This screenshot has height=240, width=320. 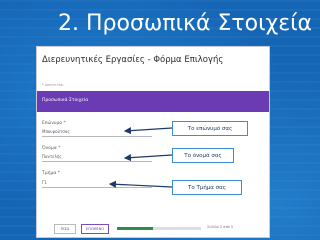 I want to click on field-label-class: Τμήμα *, so click(x=51, y=173).